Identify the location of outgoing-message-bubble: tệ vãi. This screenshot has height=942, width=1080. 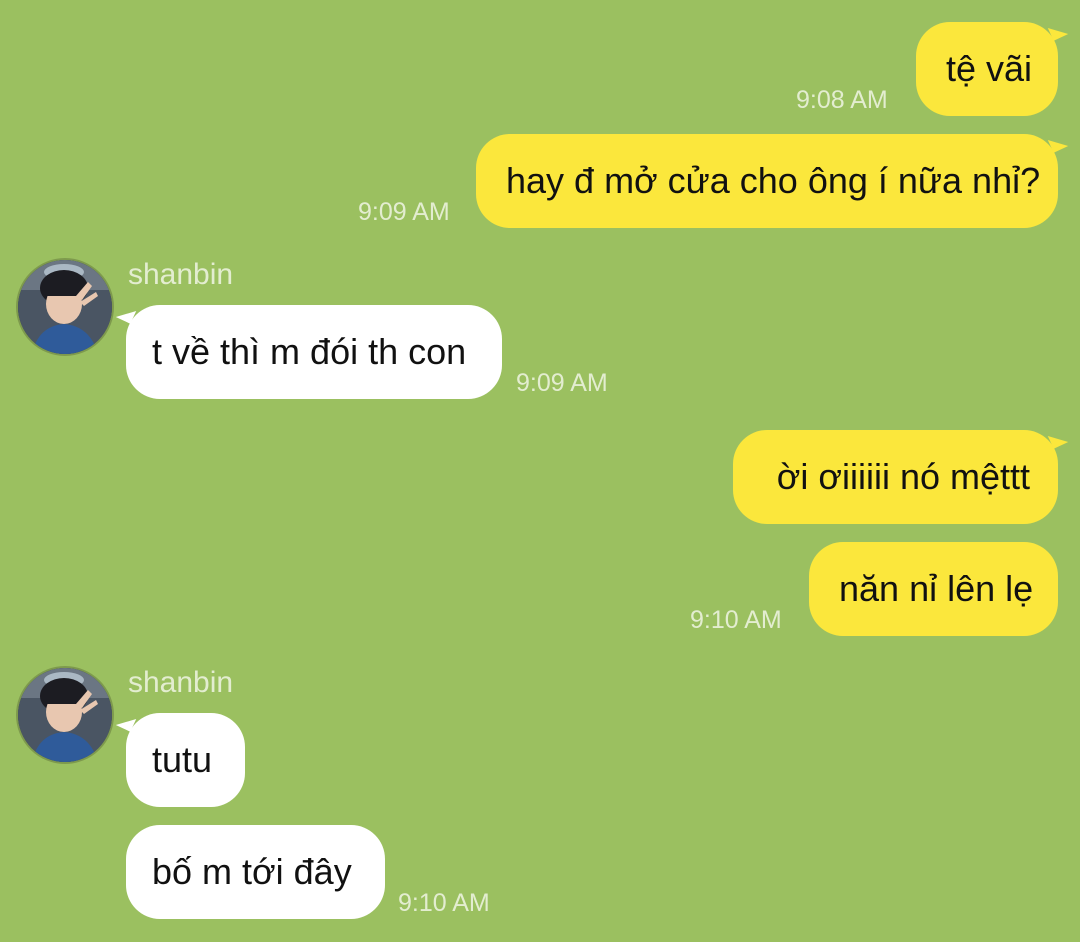
(987, 69).